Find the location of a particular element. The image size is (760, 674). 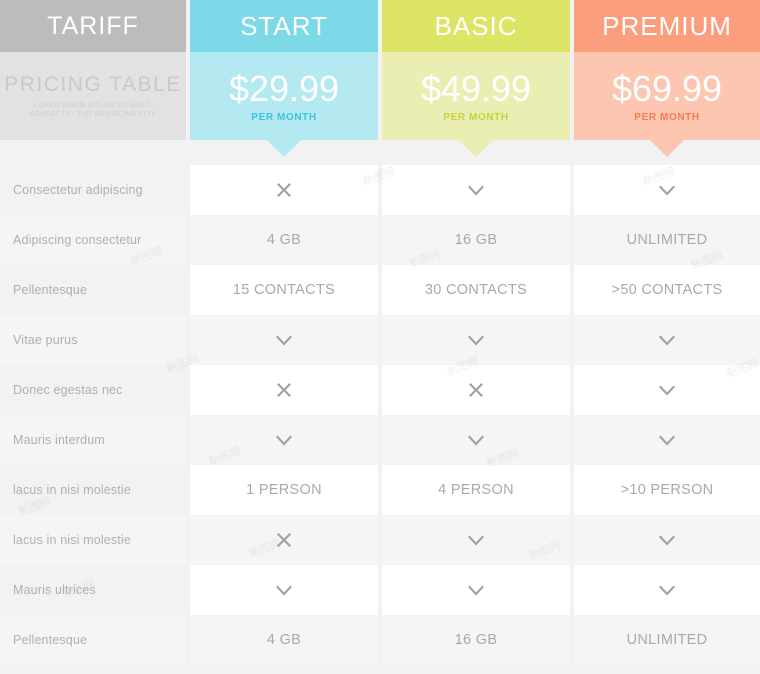

table-row: Pellentesque 4 GB 16 GB UNLIMITED is located at coordinates (380, 640).